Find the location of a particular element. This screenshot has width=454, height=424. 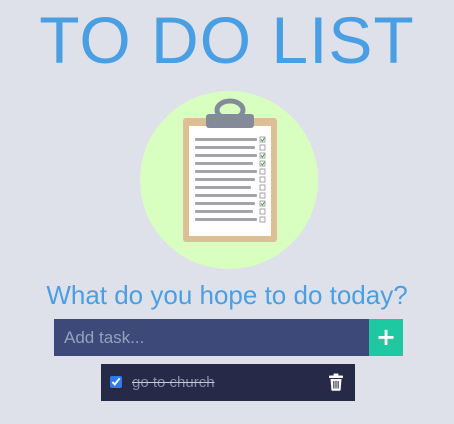

trash-icon is located at coordinates (336, 382).